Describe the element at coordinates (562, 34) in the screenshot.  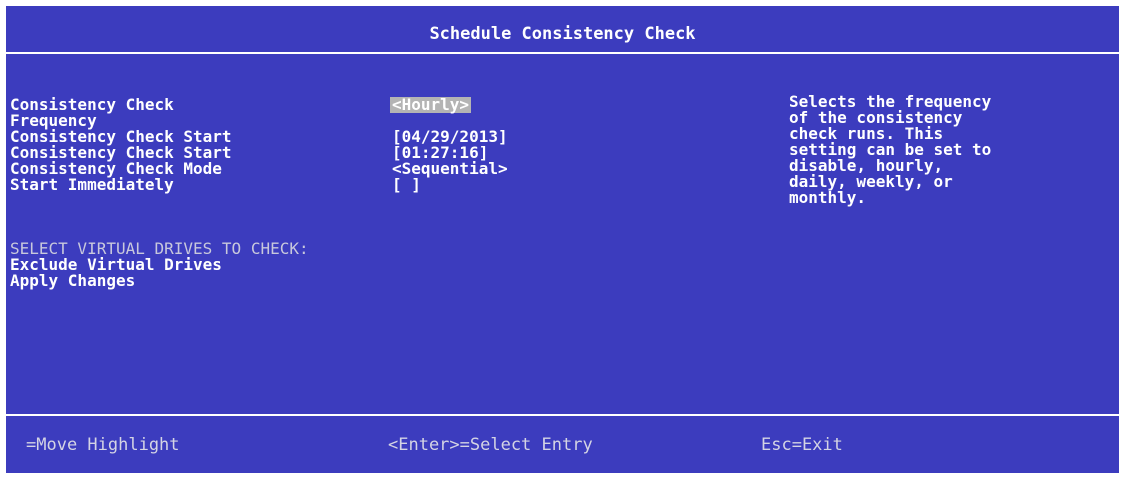
I see `screen-title: Schedule Consistency Check` at that location.